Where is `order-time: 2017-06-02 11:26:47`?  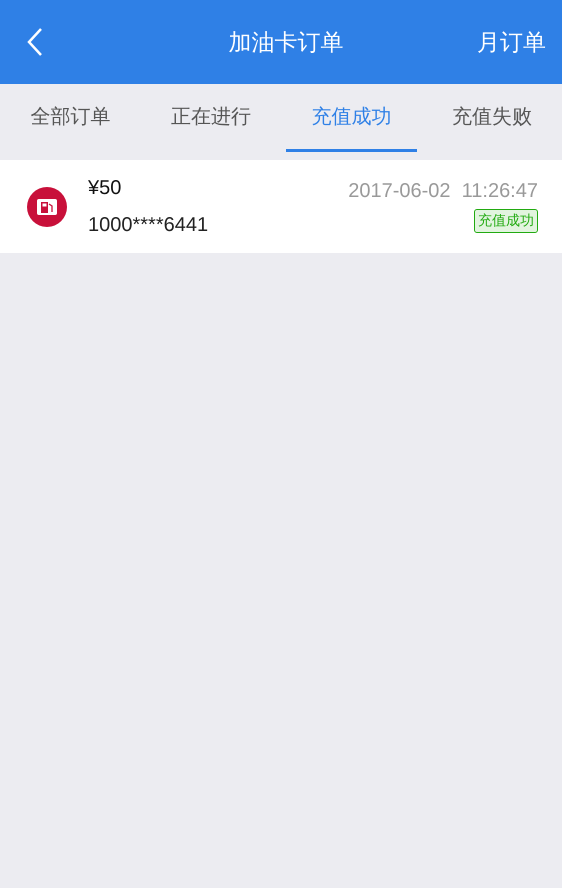 order-time: 2017-06-02 11:26:47 is located at coordinates (443, 191).